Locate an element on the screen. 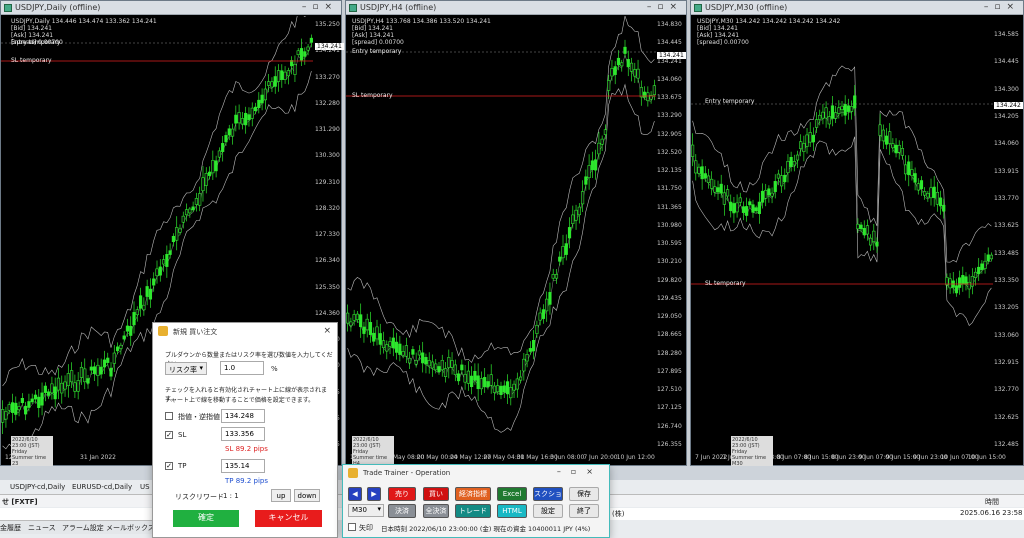 This screenshot has height=538, width=1024. tab-news: ニュース is located at coordinates (42, 528).